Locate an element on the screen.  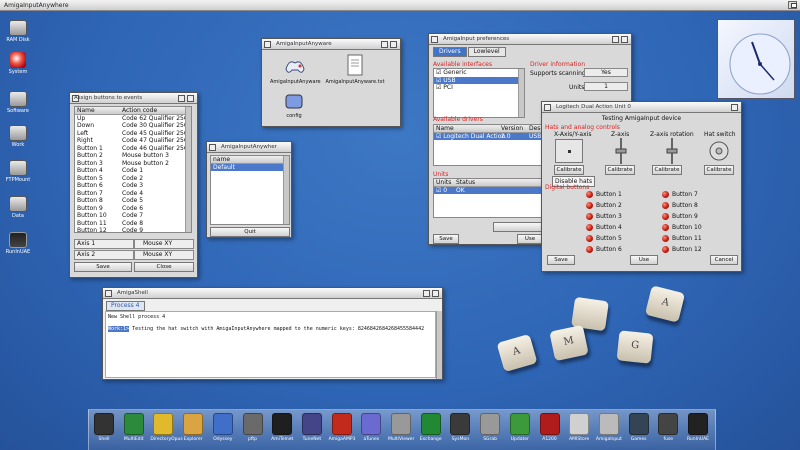
desktop-icon-ram-disk: RAM Disk is located at coordinates (18, 31).